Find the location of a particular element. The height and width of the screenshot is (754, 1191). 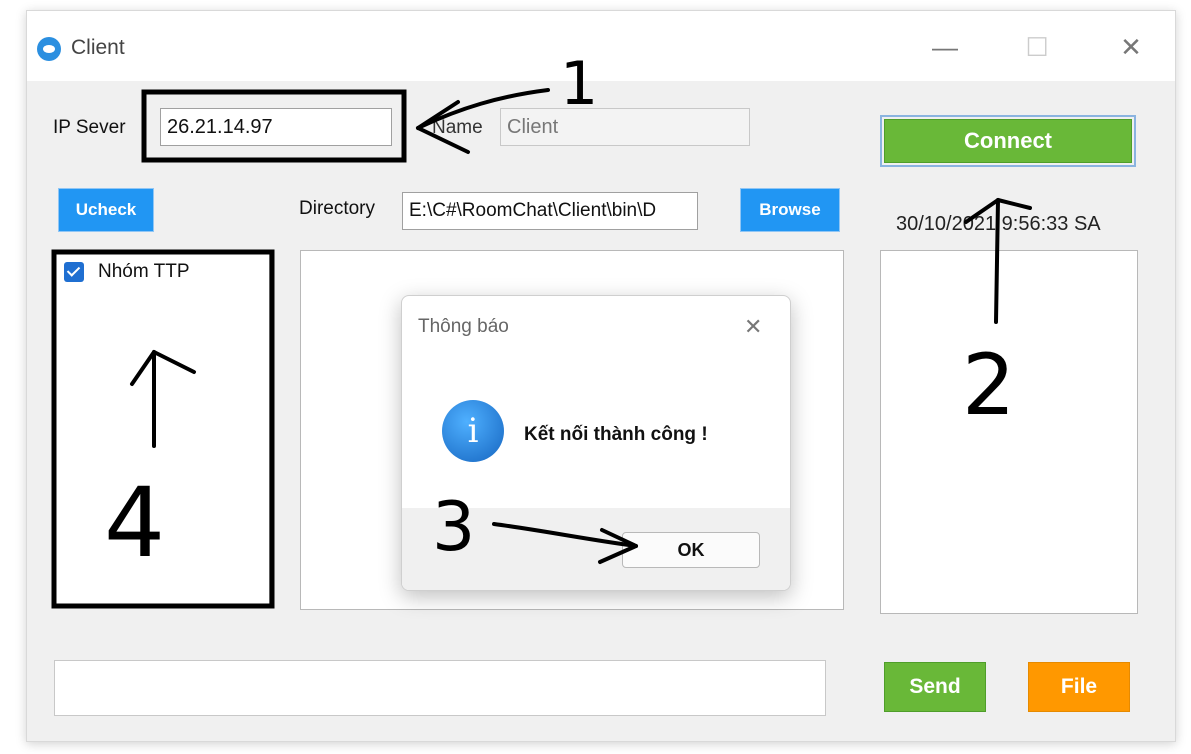

annotation-box-ip is located at coordinates (274, 126).